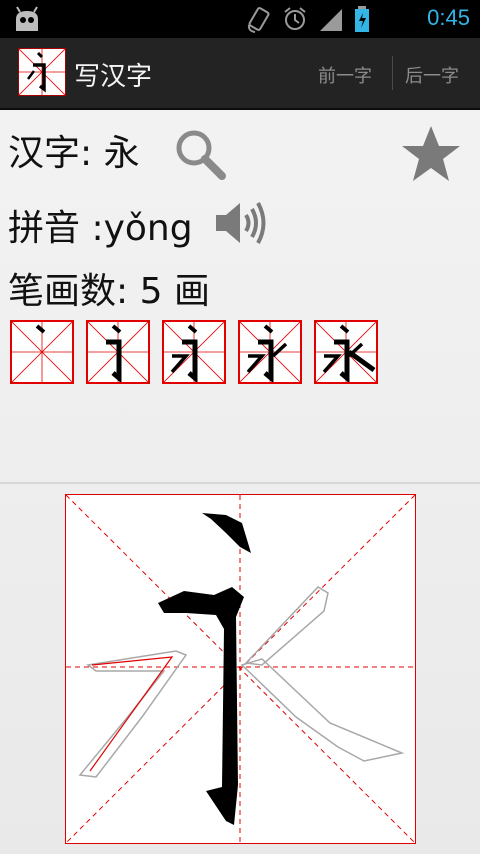 The image size is (480, 854). Describe the element at coordinates (68, 291) in the screenshot. I see `strokes-label: 笔画数:` at that location.